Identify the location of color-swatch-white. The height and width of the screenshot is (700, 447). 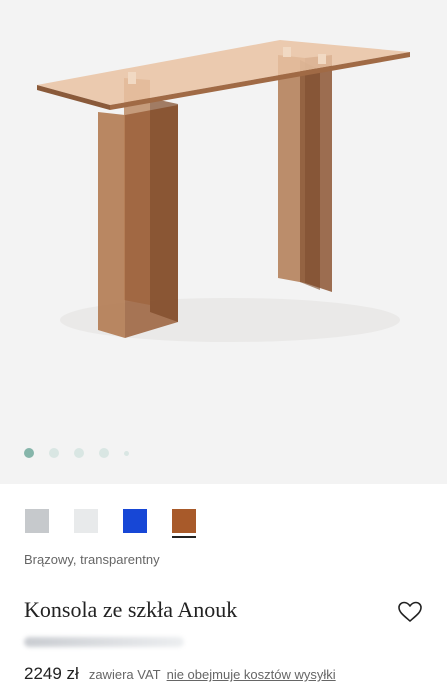
(86, 521).